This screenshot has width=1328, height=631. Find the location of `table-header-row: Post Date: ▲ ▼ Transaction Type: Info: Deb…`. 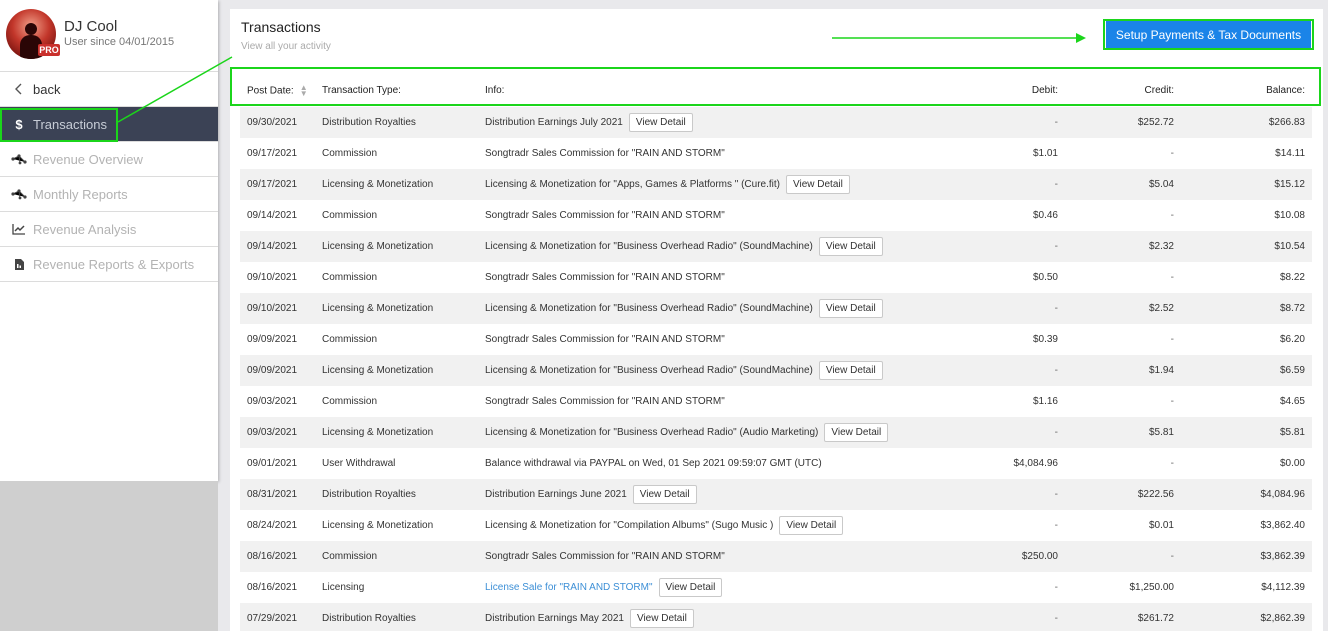

table-header-row: Post Date: ▲ ▼ Transaction Type: Info: Deb… is located at coordinates (776, 90).